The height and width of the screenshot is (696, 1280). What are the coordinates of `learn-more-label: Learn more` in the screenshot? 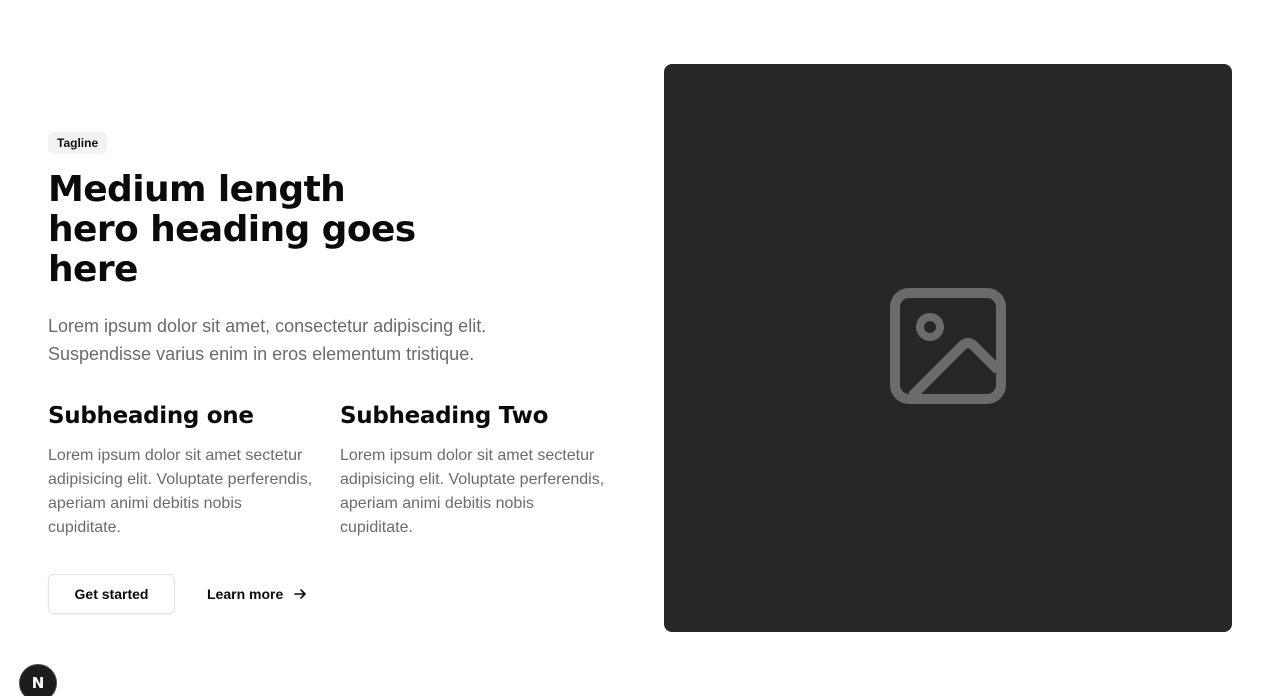 It's located at (245, 594).